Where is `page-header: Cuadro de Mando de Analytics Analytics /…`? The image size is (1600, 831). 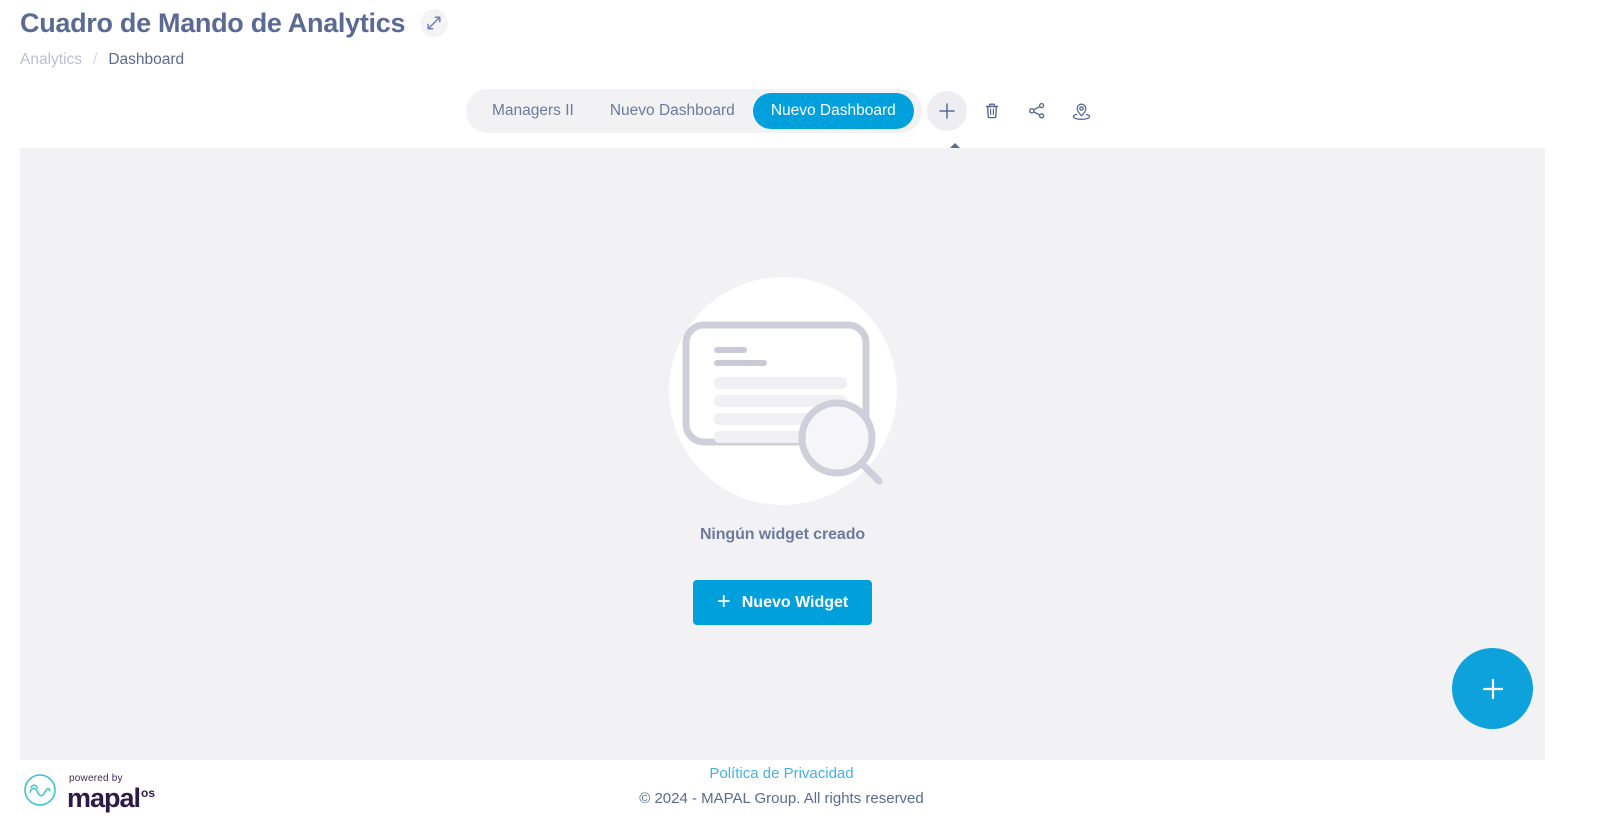
page-header: Cuadro de Mando de Analytics Analytics /… is located at coordinates (234, 38).